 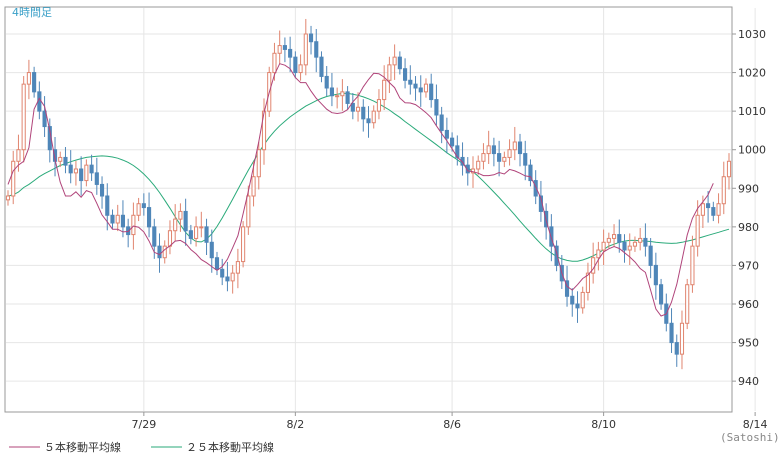 What do you see at coordinates (752, 73) in the screenshot?
I see `y-tick-label: 1020` at bounding box center [752, 73].